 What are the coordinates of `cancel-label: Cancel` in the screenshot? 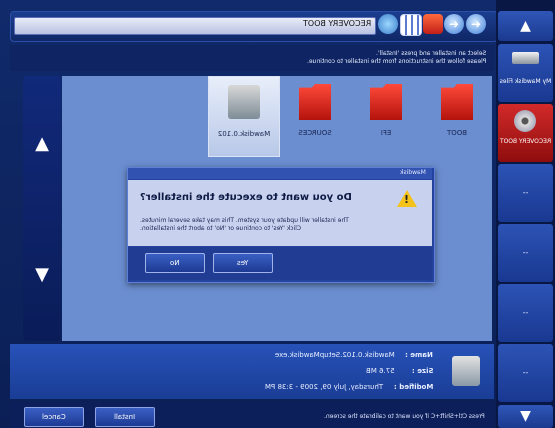 It's located at (54, 417).